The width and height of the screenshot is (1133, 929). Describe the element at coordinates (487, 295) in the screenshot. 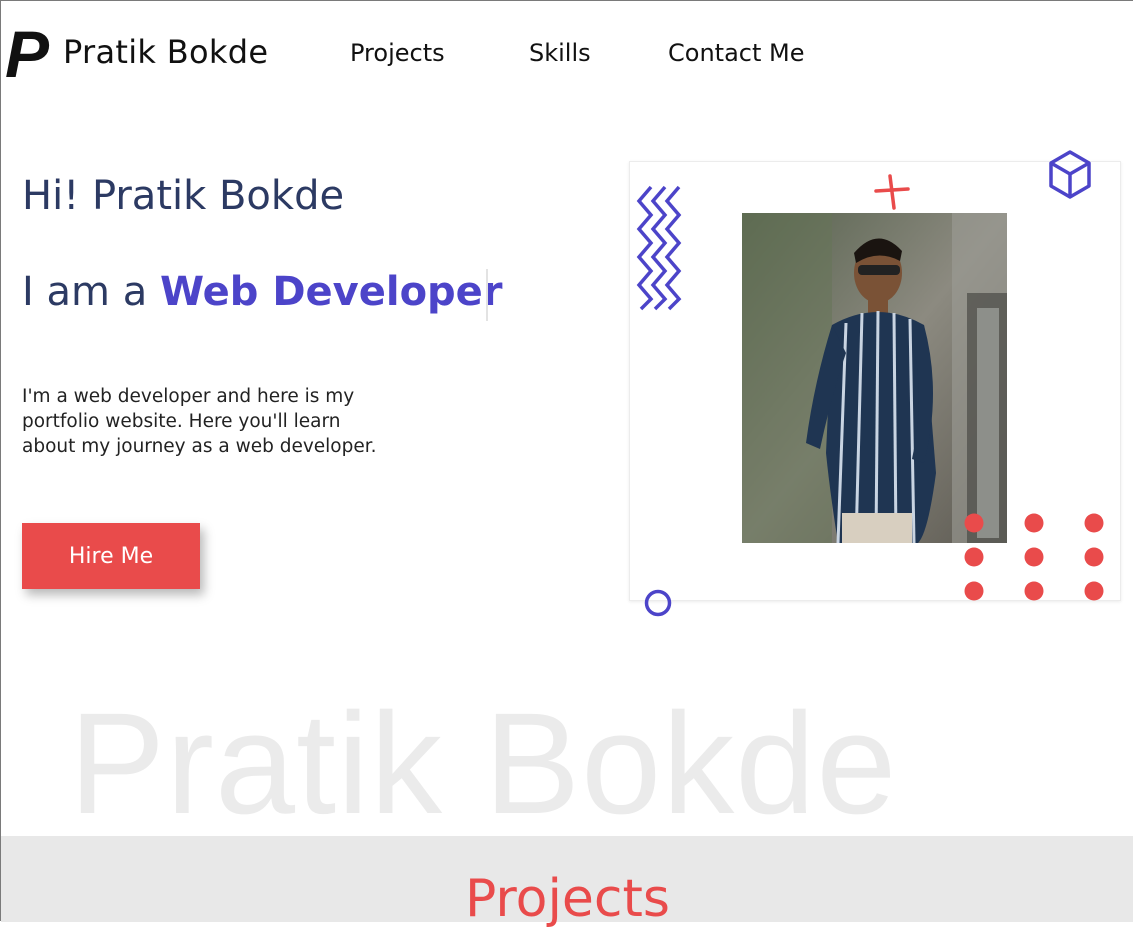

I see `typing-caret` at that location.